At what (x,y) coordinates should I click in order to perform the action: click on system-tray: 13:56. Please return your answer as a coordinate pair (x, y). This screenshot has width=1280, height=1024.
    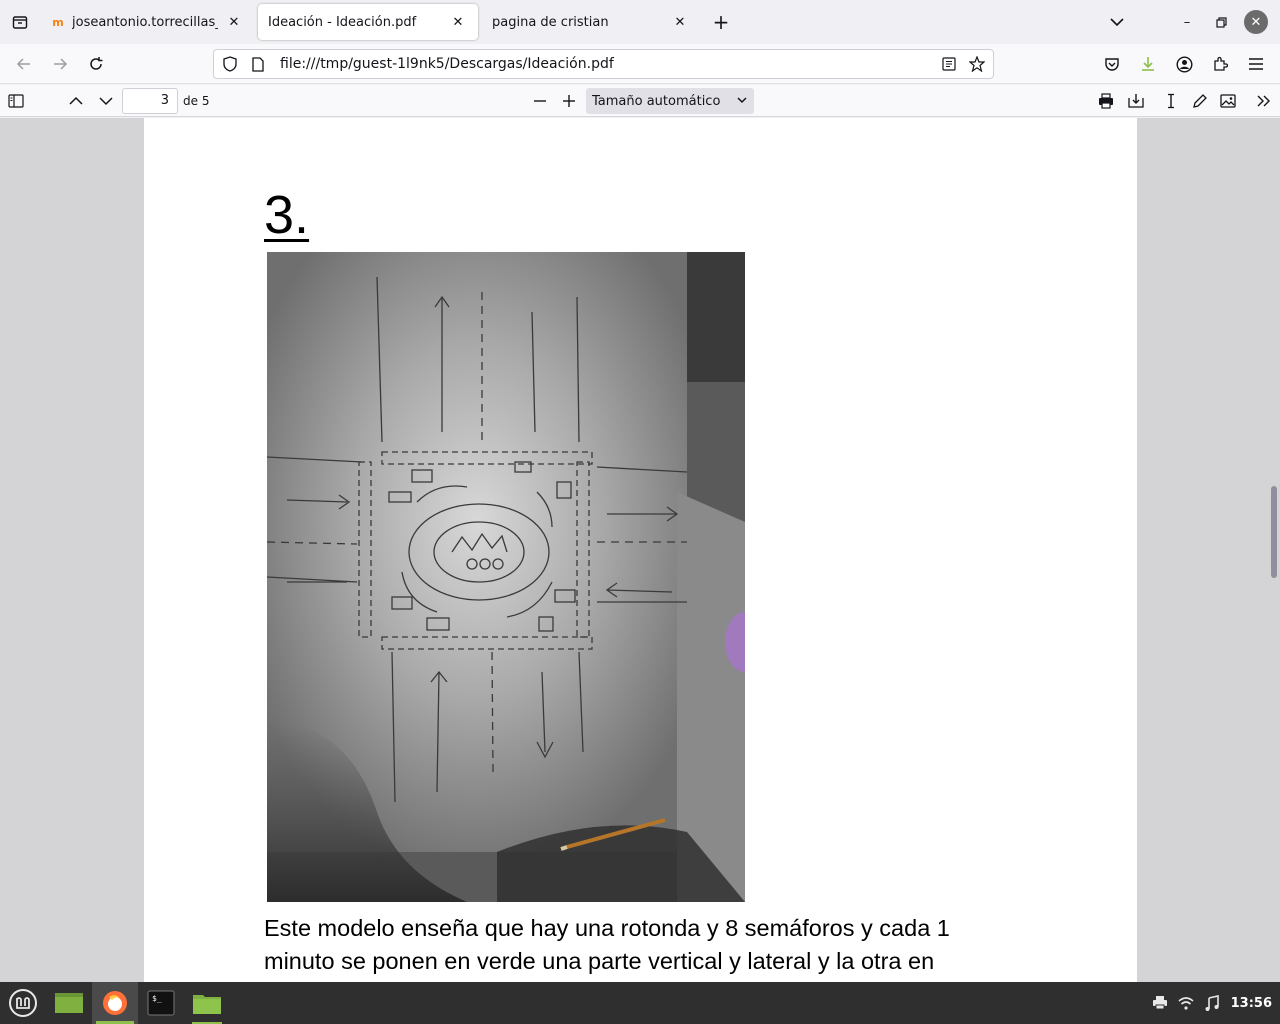
    Looking at the image, I should click on (1213, 1003).